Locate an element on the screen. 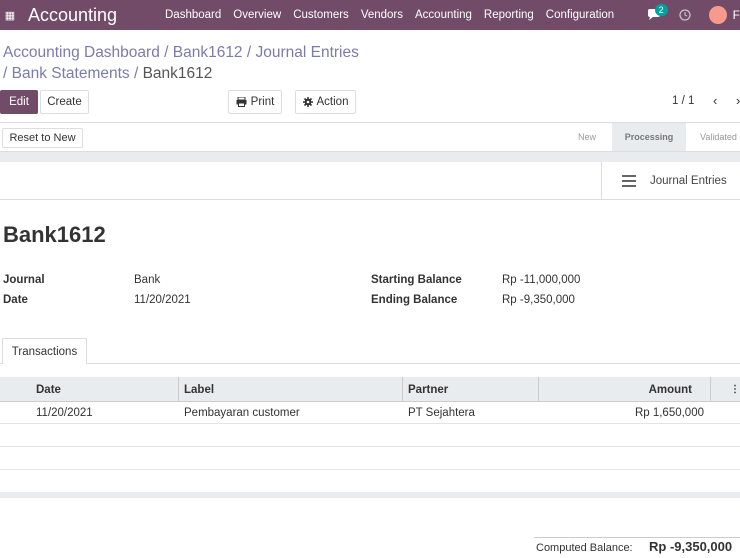  smart-button-box: Journal Entries is located at coordinates (370, 181).